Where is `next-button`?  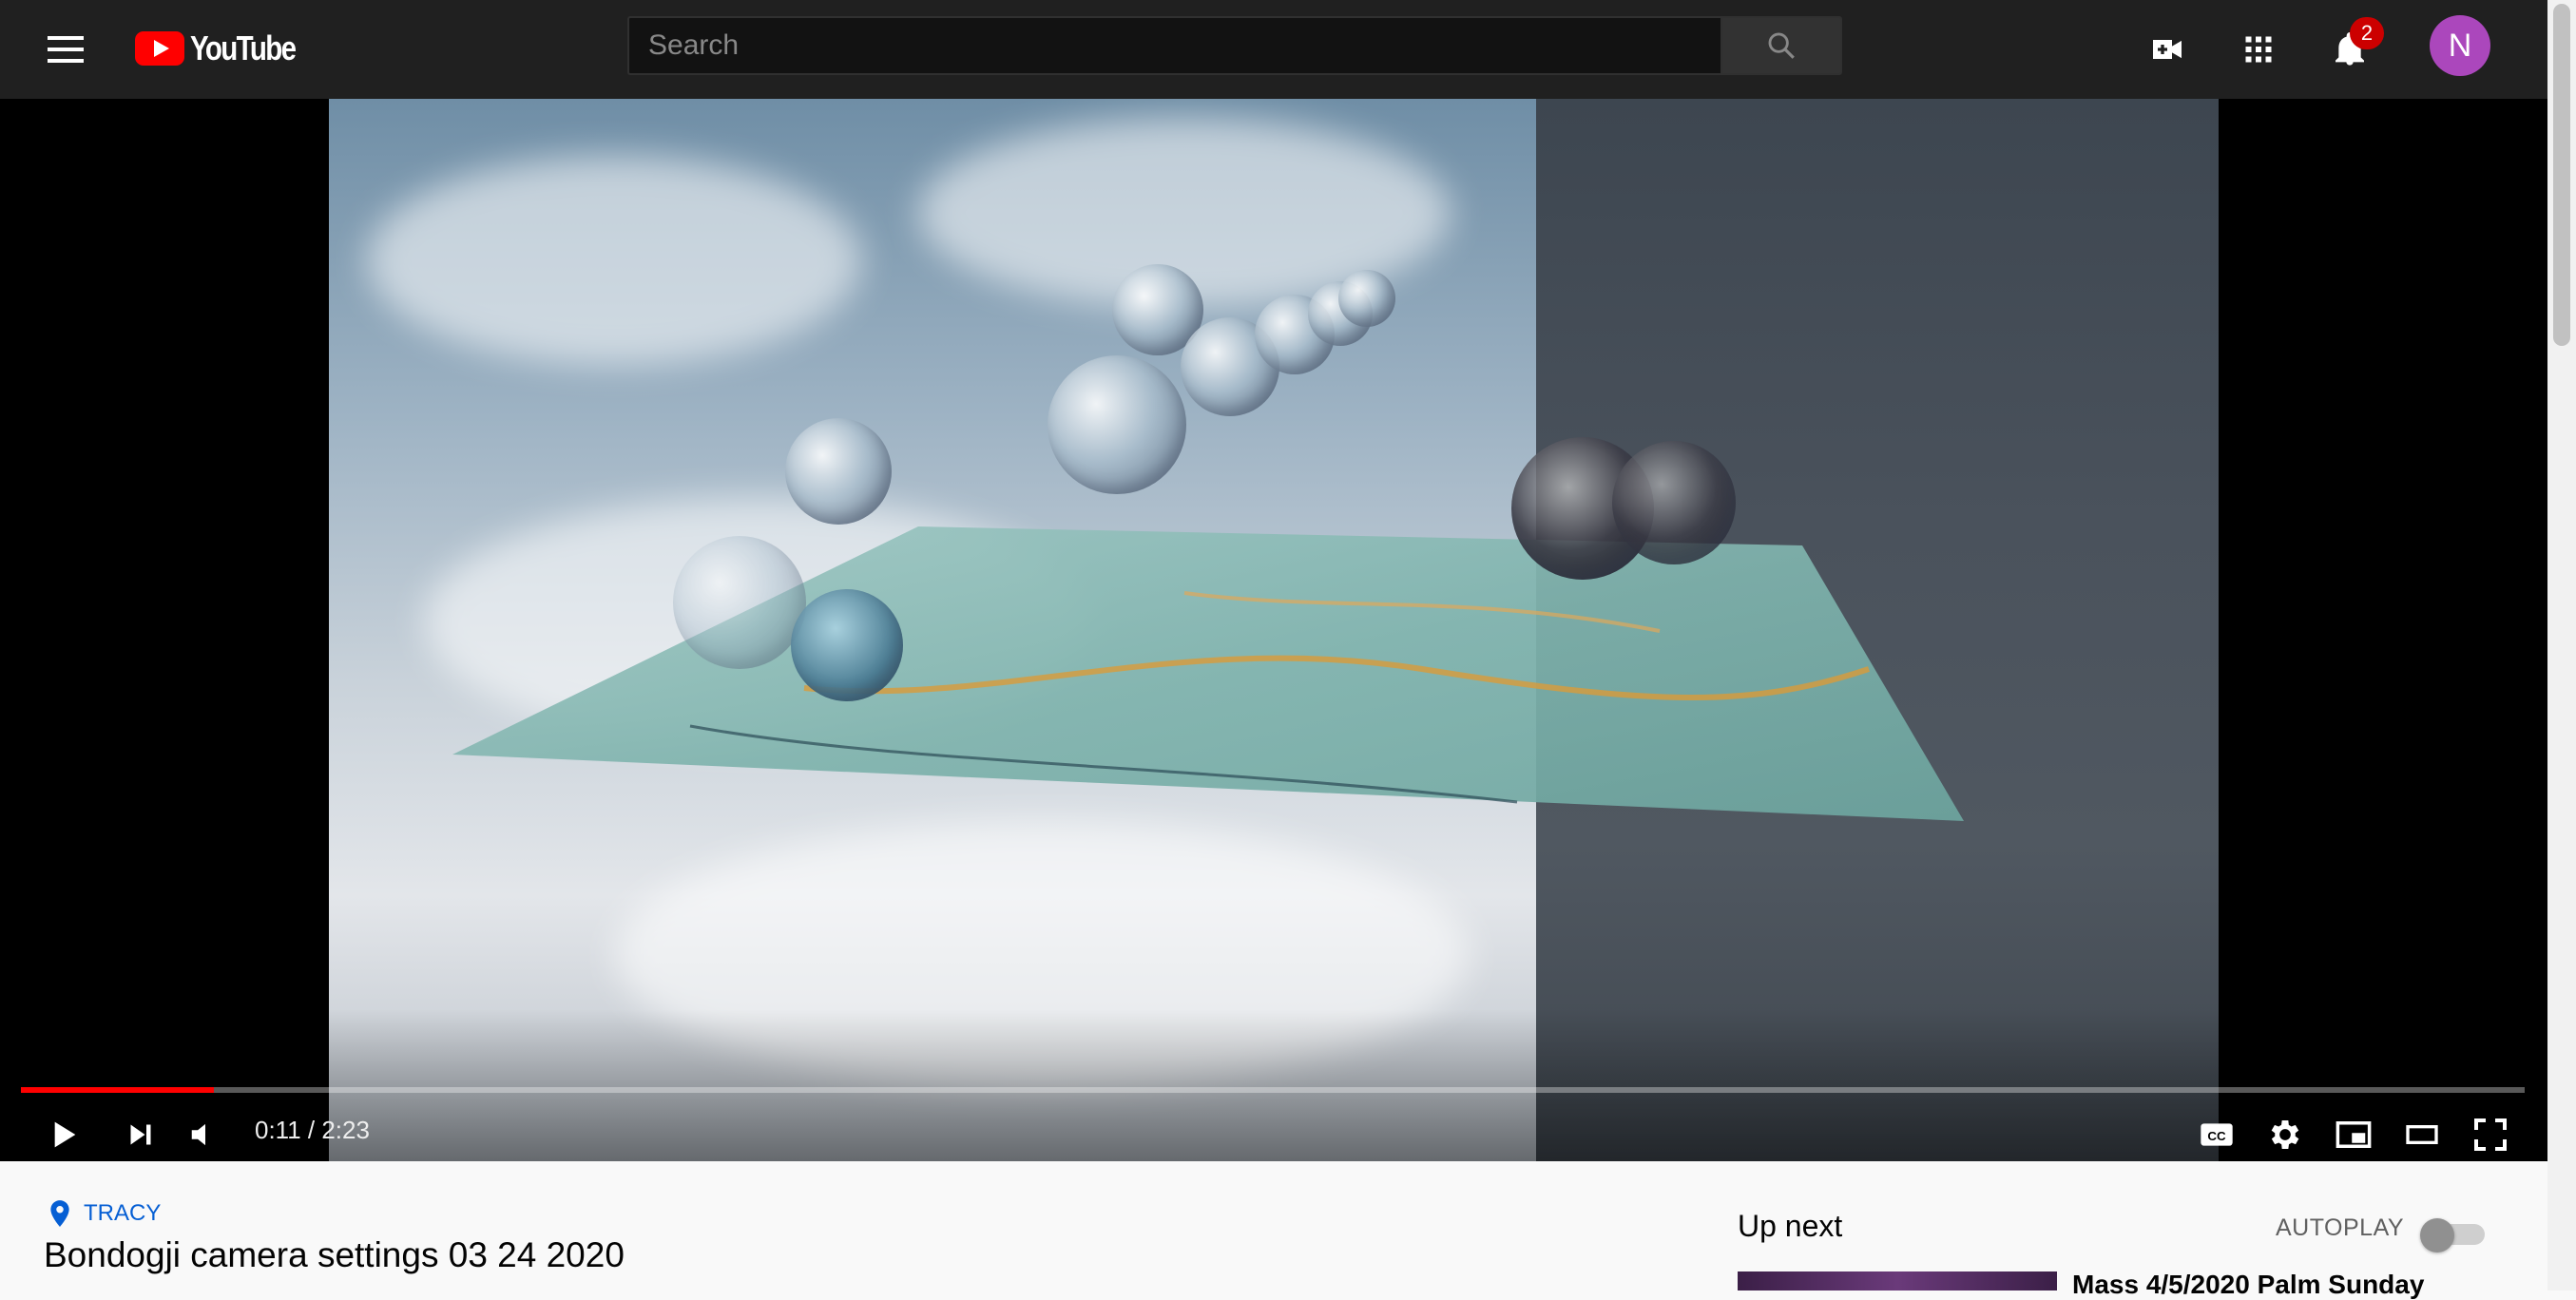
next-button is located at coordinates (140, 1134).